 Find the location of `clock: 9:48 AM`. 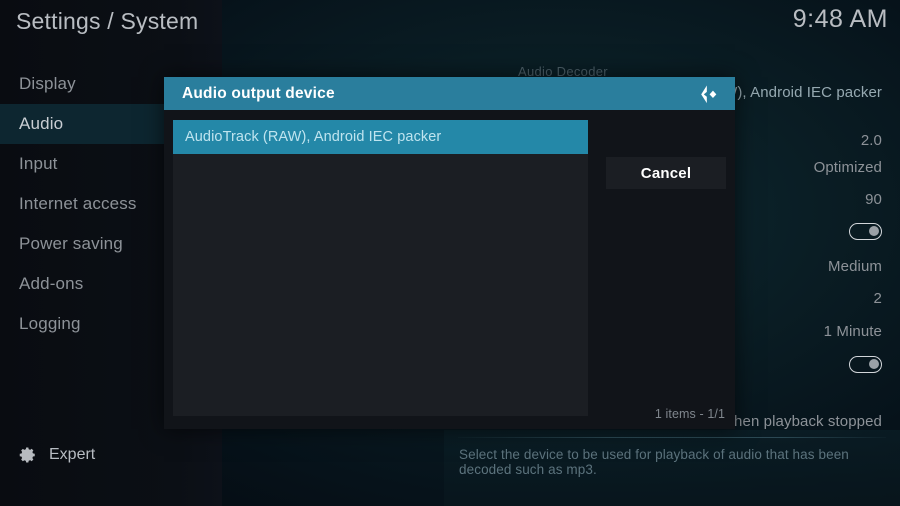

clock: 9:48 AM is located at coordinates (840, 19).